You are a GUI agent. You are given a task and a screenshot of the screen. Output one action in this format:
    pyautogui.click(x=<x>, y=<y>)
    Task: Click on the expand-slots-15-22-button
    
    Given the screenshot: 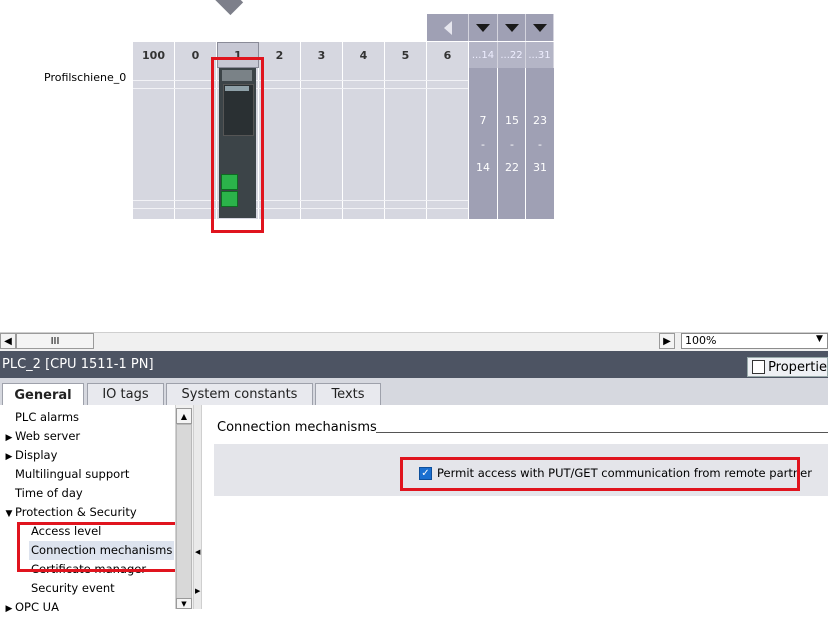 What is the action you would take?
    pyautogui.click(x=512, y=27)
    